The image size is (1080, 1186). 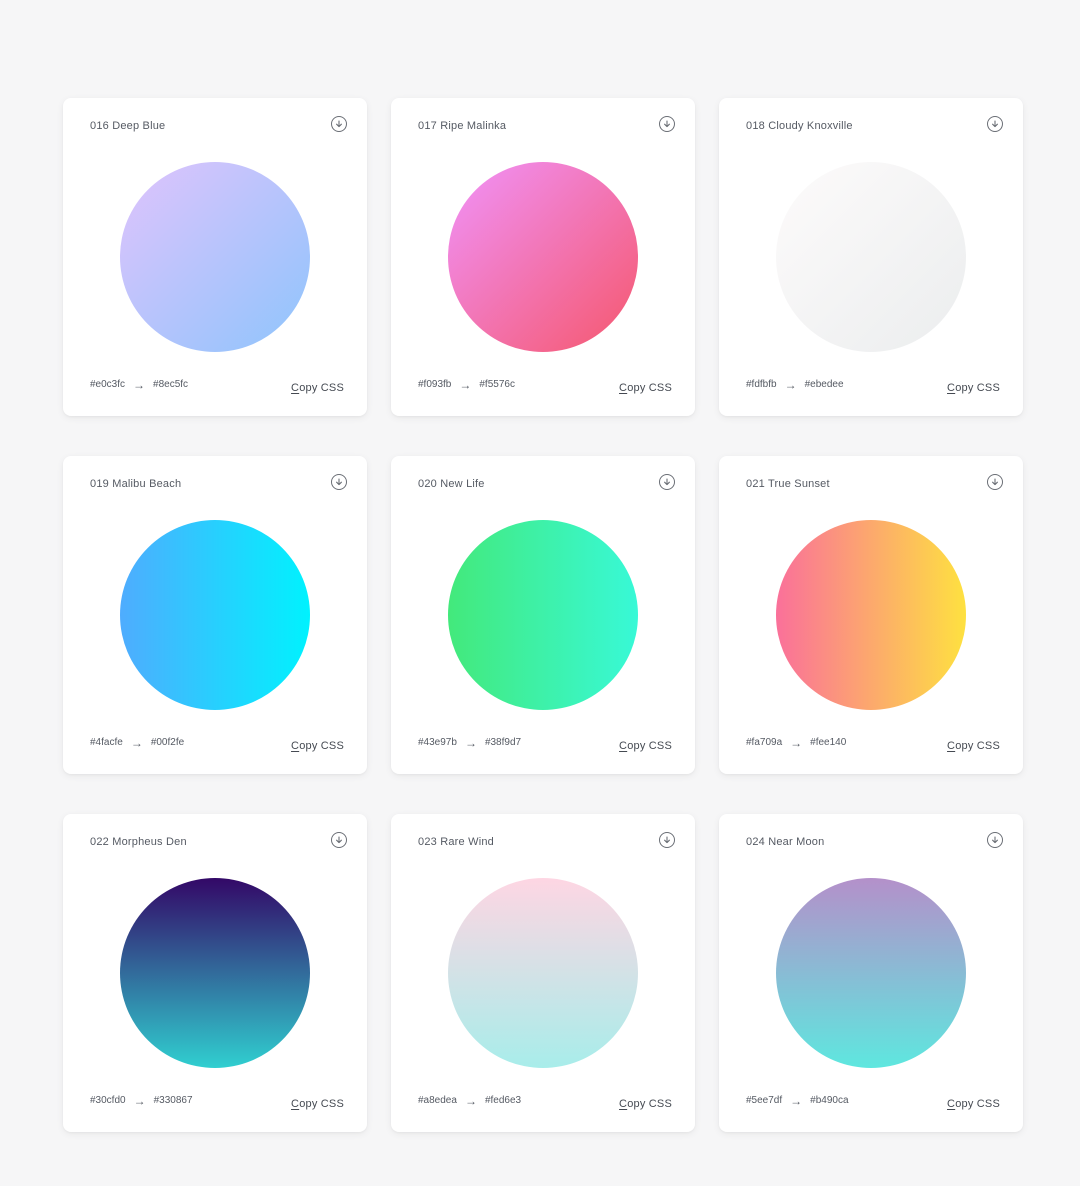 What do you see at coordinates (138, 842) in the screenshot?
I see `gradient-name: 022 Morpheus Den` at bounding box center [138, 842].